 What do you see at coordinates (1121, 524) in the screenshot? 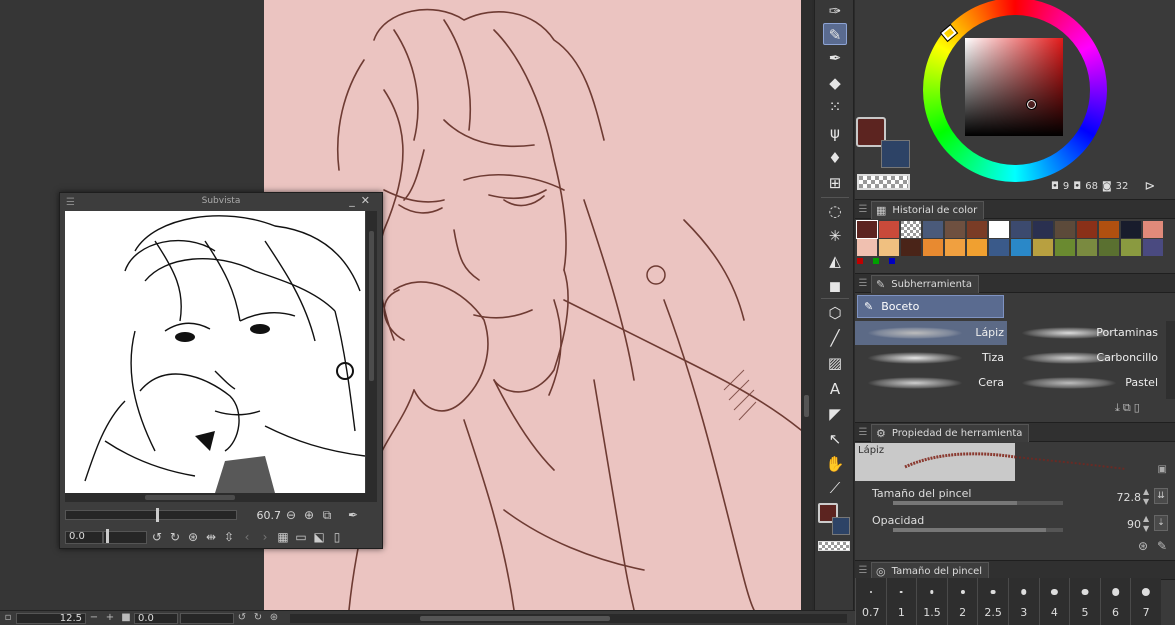
I see `opacity-value: 90` at bounding box center [1121, 524].